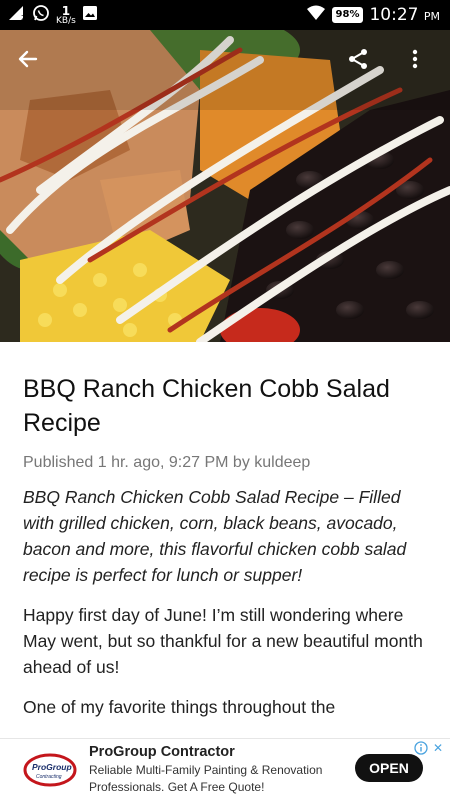 This screenshot has height=801, width=450. Describe the element at coordinates (17, 15) in the screenshot. I see `signal-icon: 2` at that location.